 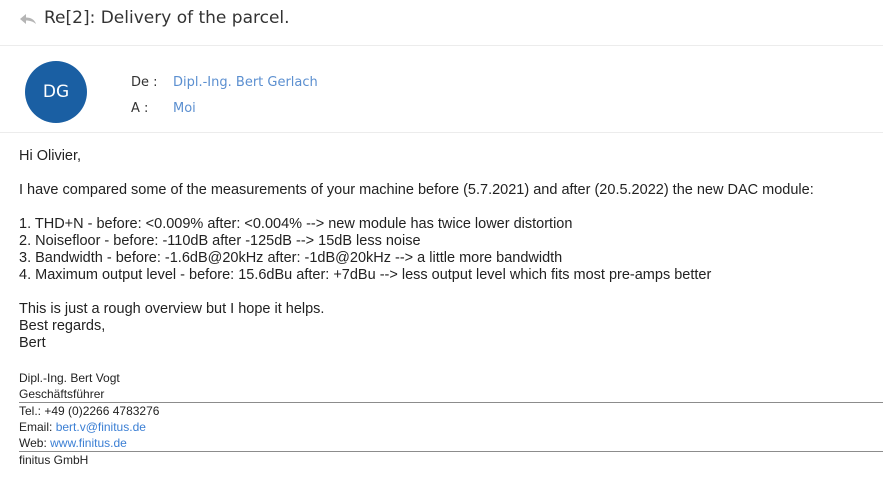 What do you see at coordinates (28, 19) in the screenshot?
I see `reply-icon` at bounding box center [28, 19].